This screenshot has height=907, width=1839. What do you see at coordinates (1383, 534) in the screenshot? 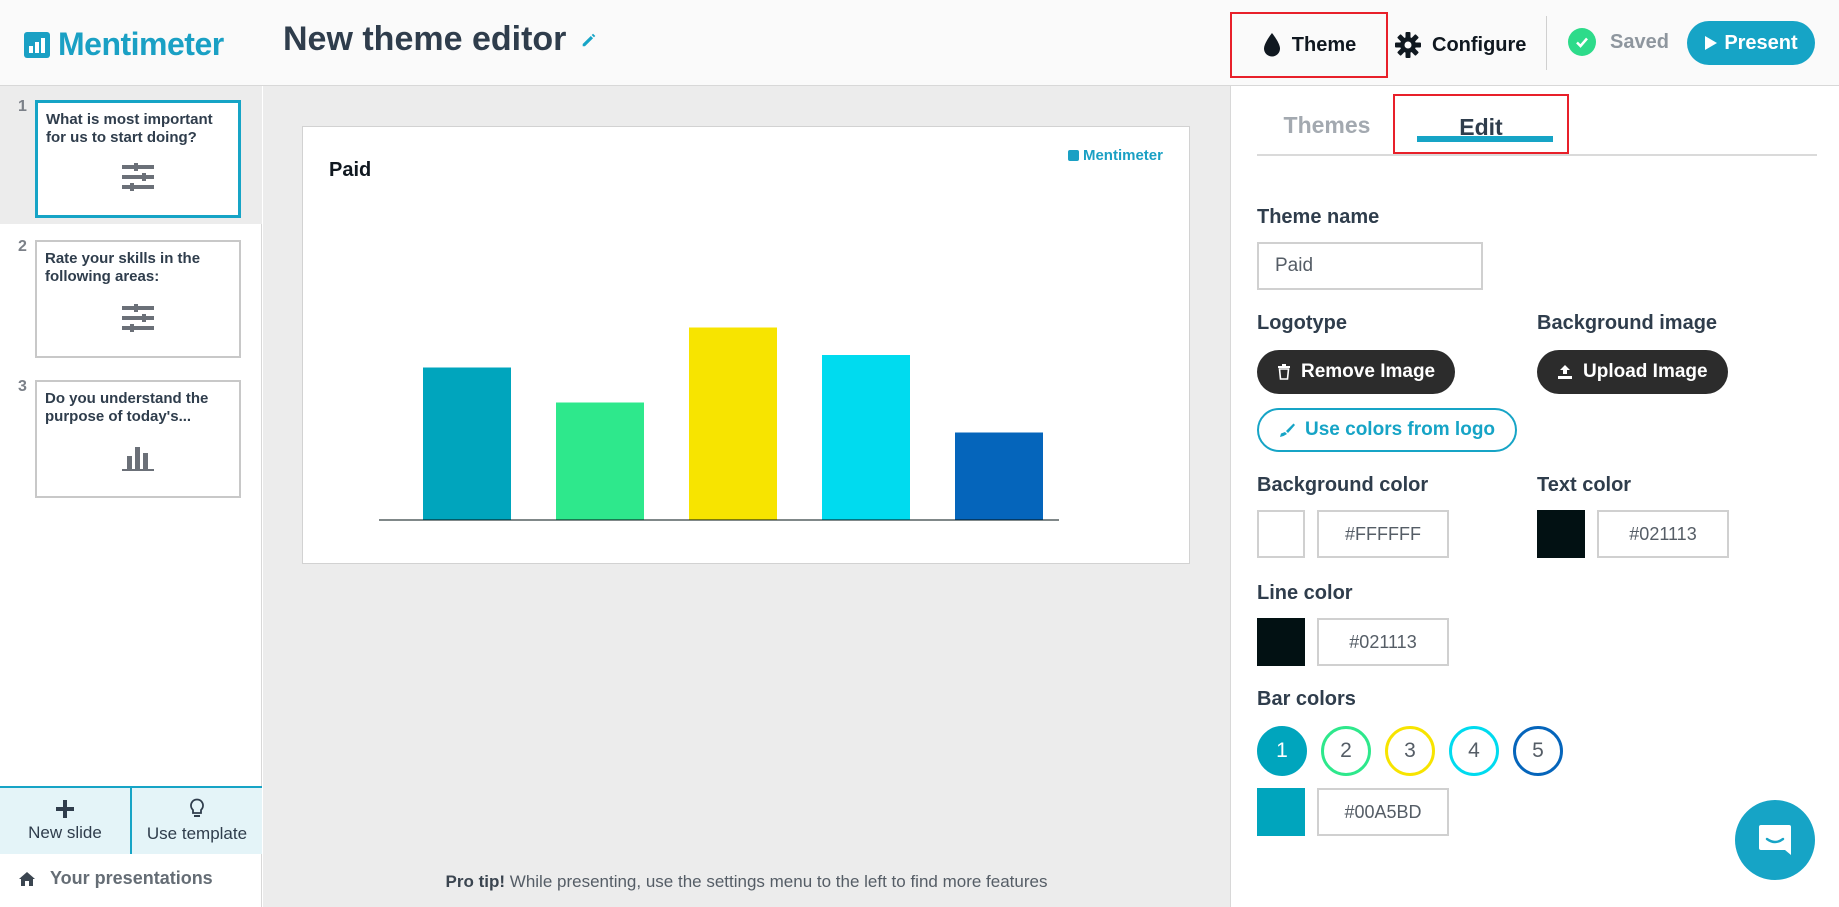
I see `background-color-input: #FFFFFF` at bounding box center [1383, 534].